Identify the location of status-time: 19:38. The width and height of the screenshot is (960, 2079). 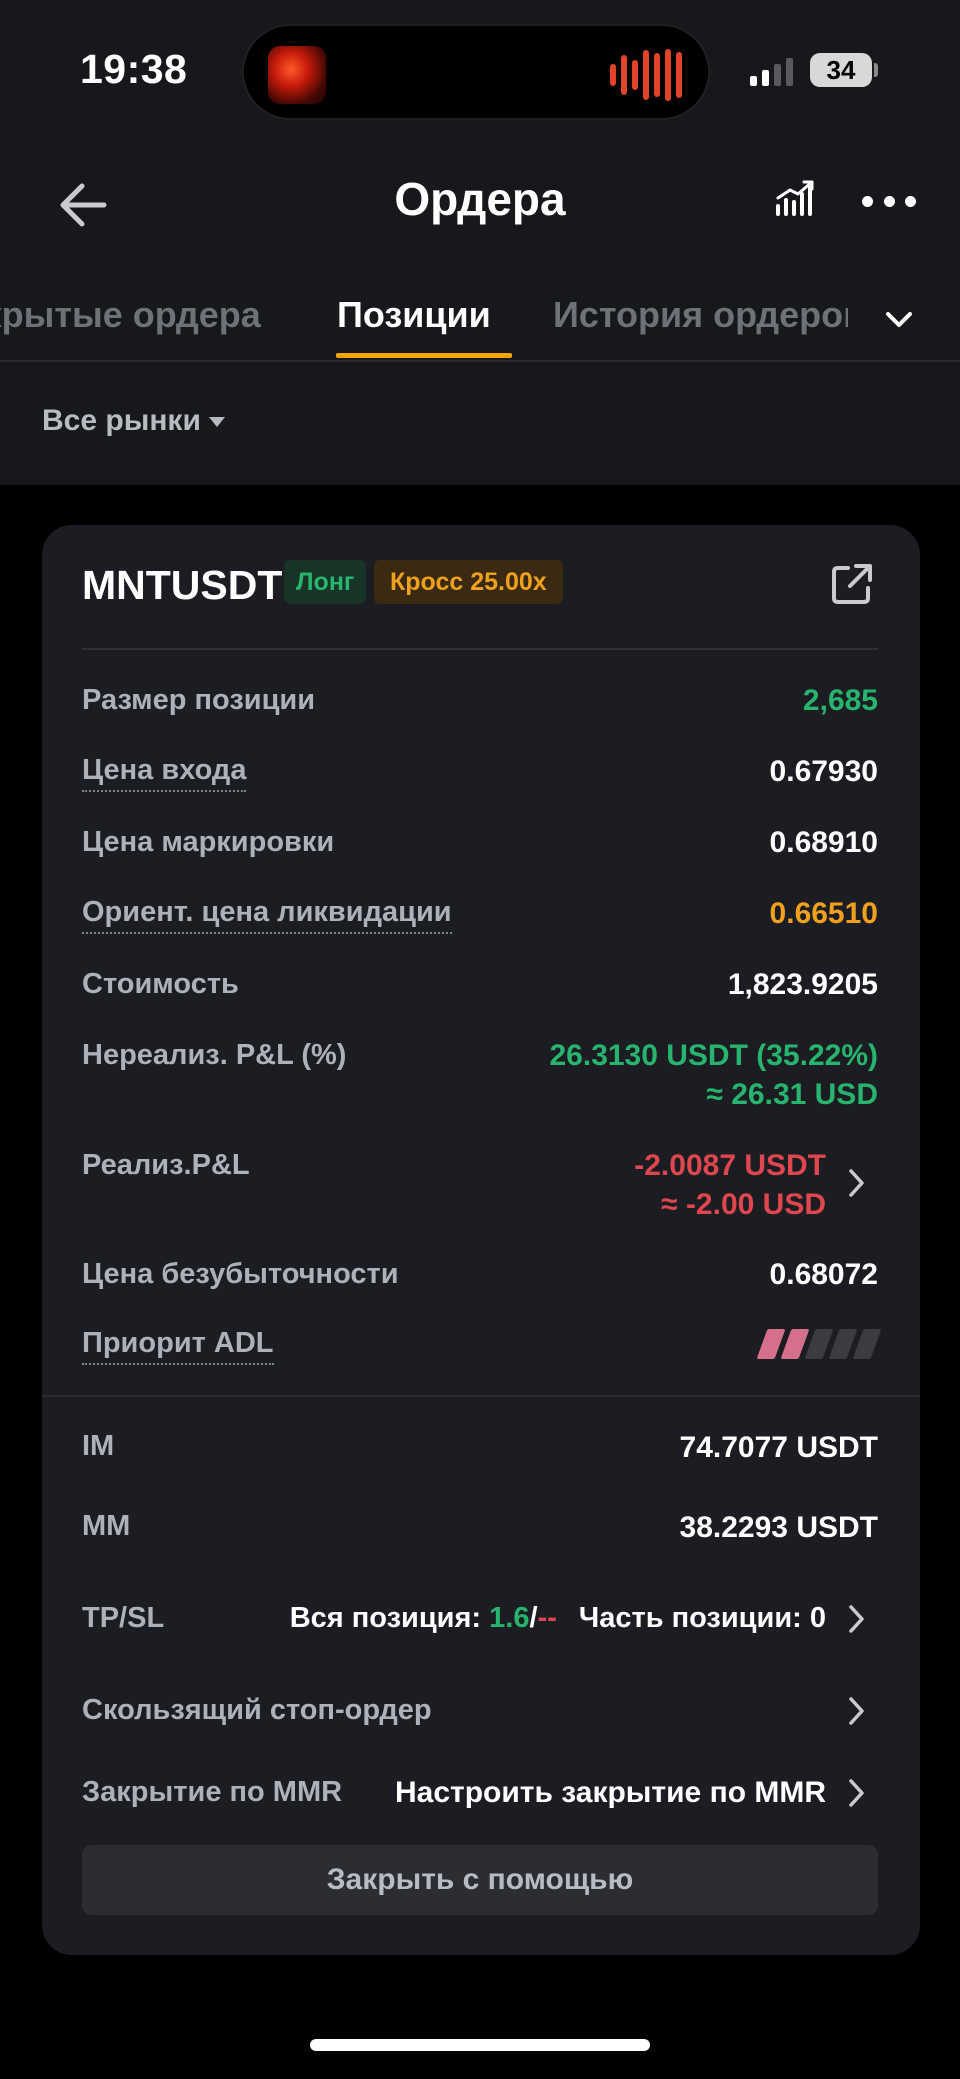
(134, 69).